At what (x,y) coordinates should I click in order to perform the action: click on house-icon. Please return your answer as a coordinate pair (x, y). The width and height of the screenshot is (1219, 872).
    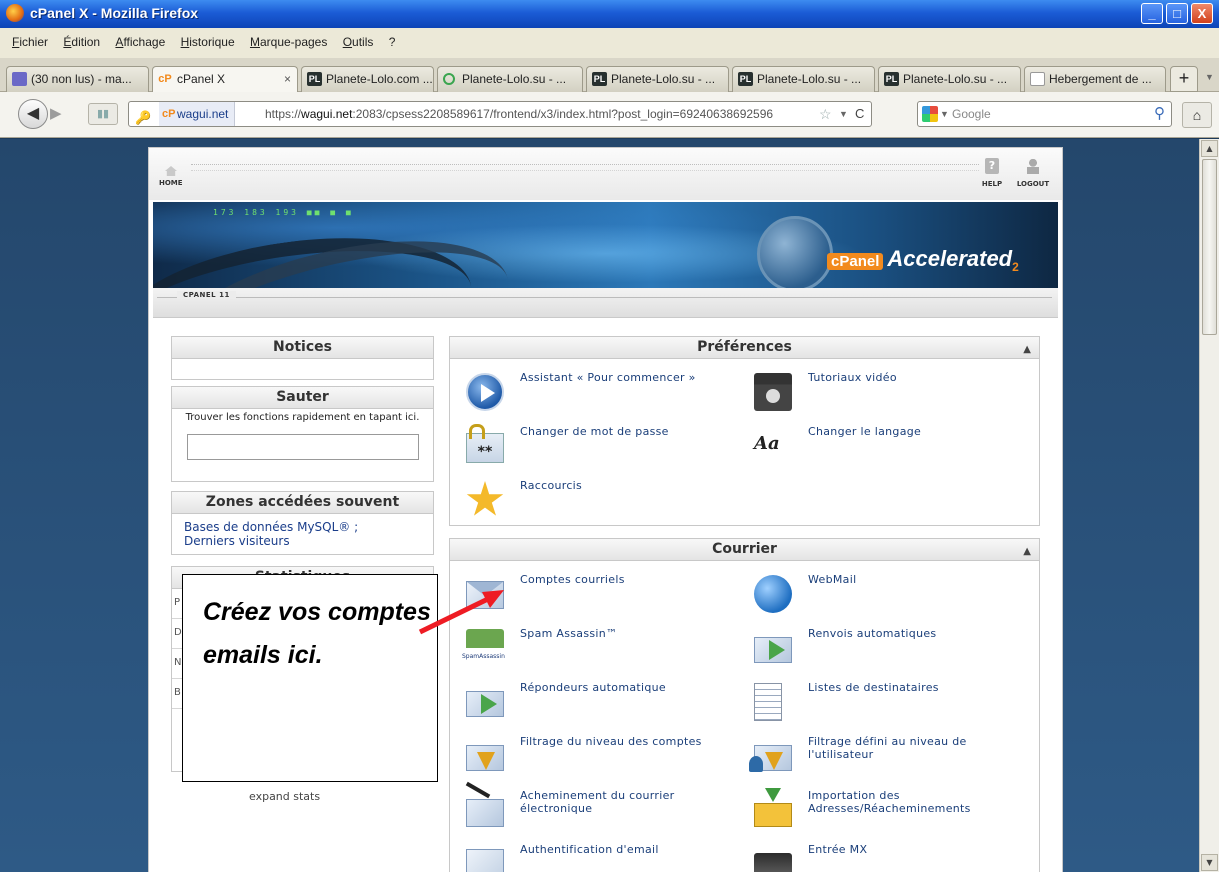
    Looking at the image, I should click on (171, 171).